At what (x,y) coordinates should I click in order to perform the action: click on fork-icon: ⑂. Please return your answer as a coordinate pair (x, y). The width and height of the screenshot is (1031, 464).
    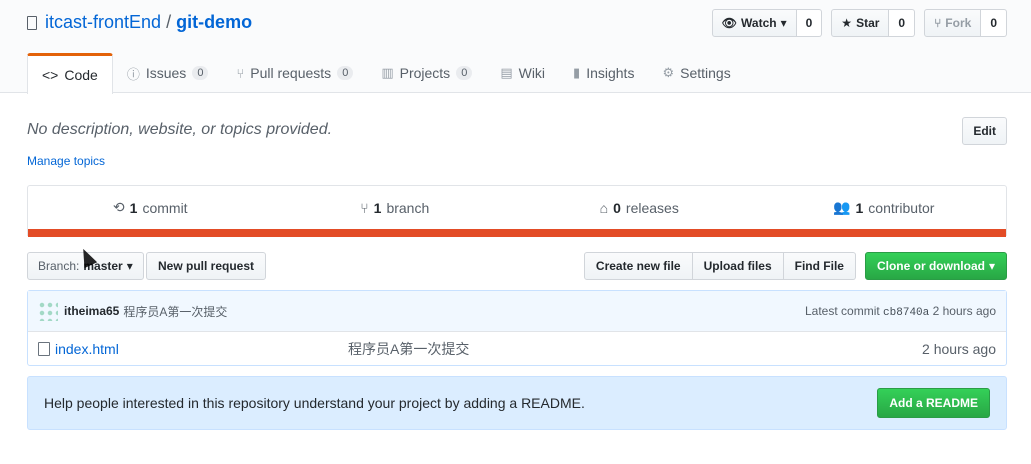
    Looking at the image, I should click on (938, 23).